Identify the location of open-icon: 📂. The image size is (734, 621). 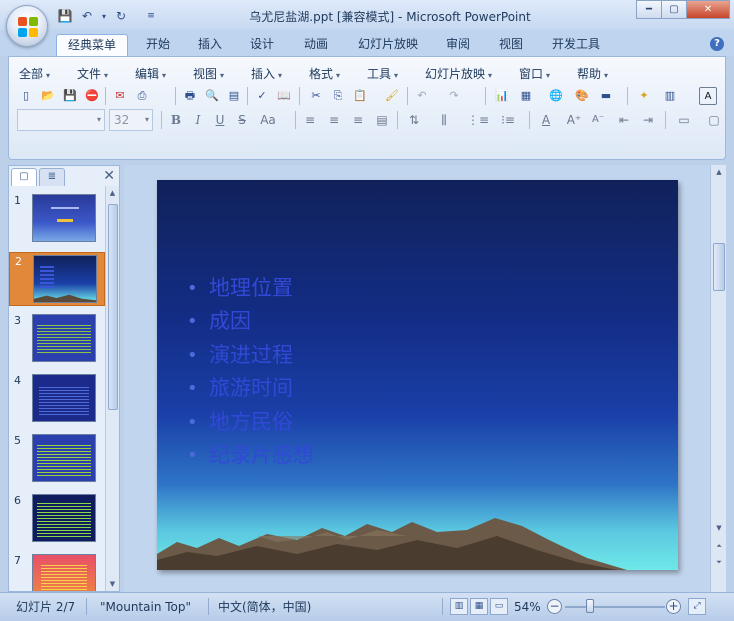
(48, 96).